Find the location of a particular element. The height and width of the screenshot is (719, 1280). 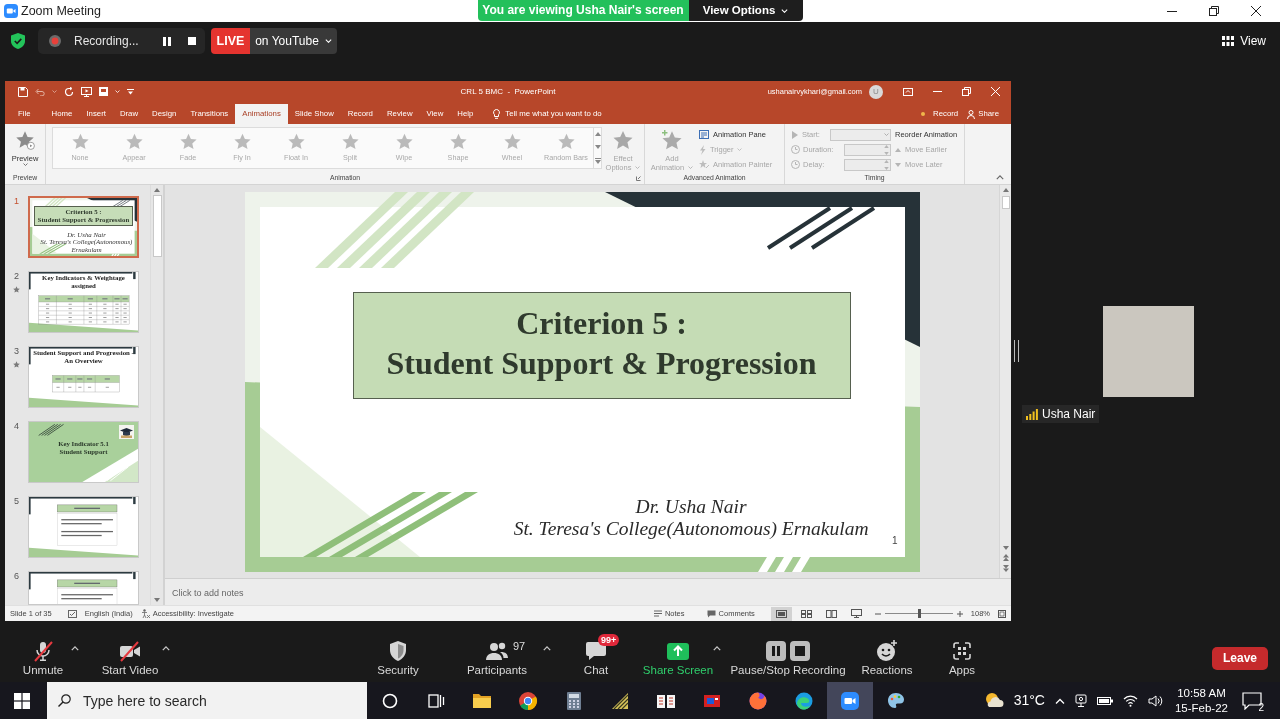

chat-button: 99+ Chat is located at coordinates (596, 658).